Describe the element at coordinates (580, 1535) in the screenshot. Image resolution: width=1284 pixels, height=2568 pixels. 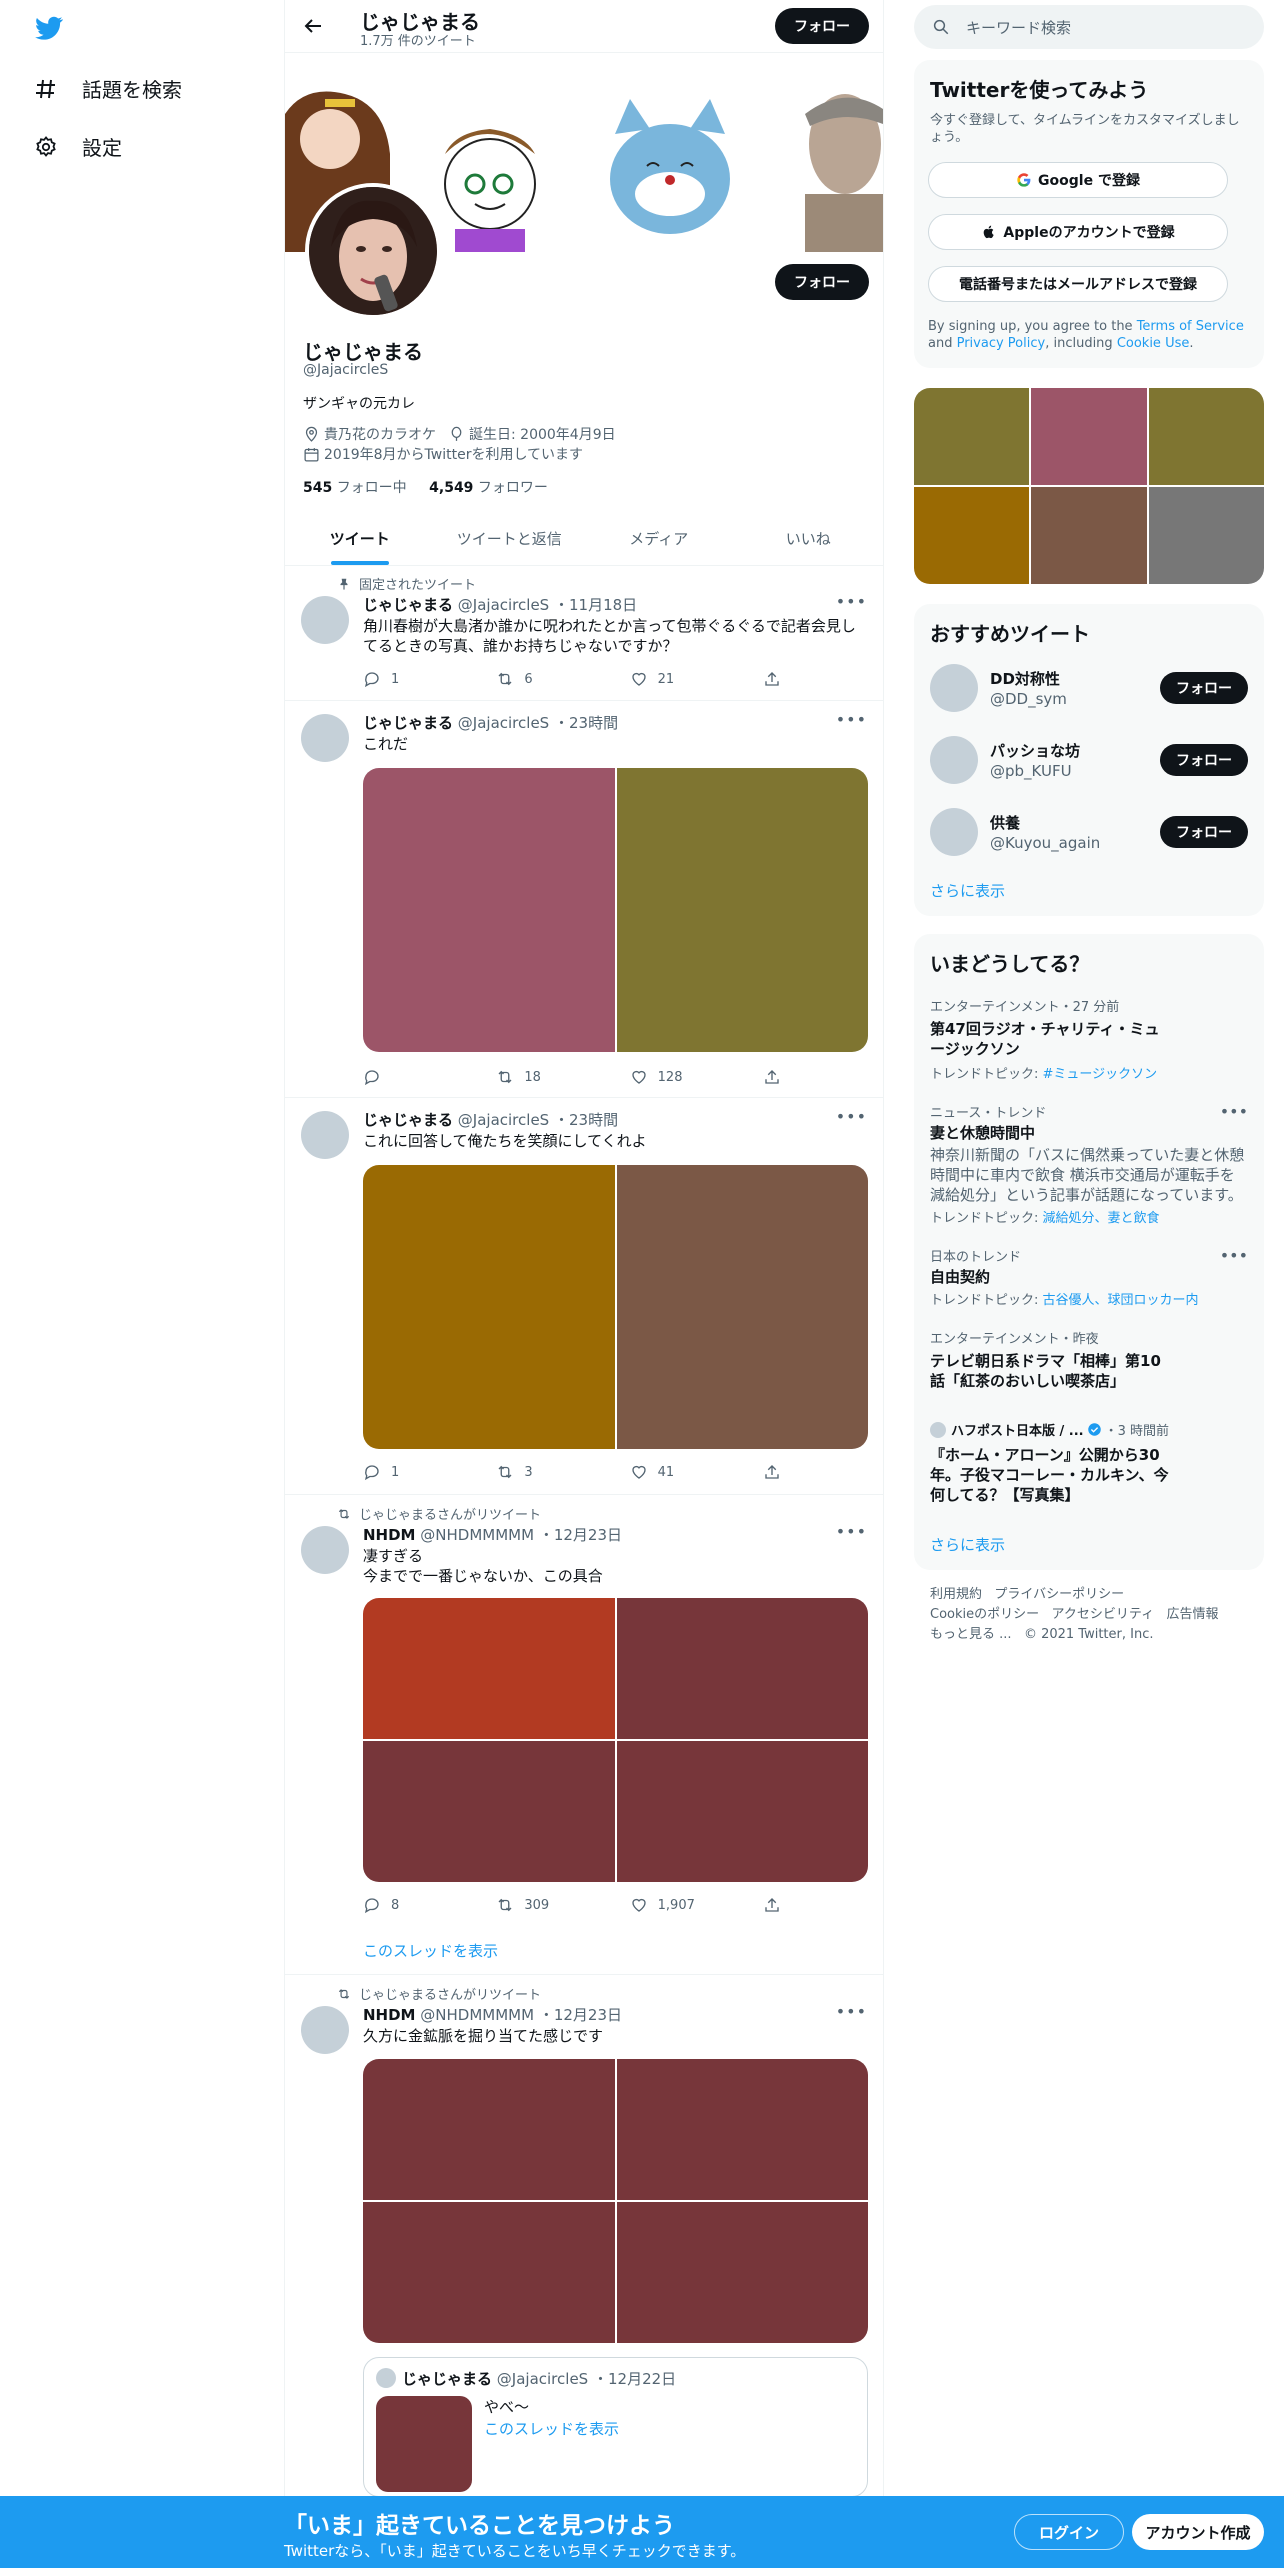
I see `tweet-time: ・12月23日` at that location.